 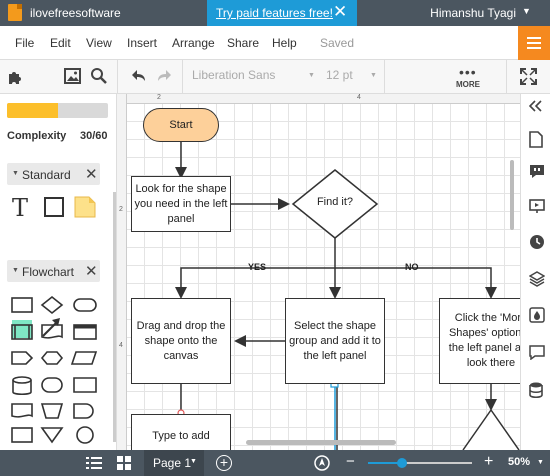 I want to click on more-icon: •••, so click(x=468, y=72).